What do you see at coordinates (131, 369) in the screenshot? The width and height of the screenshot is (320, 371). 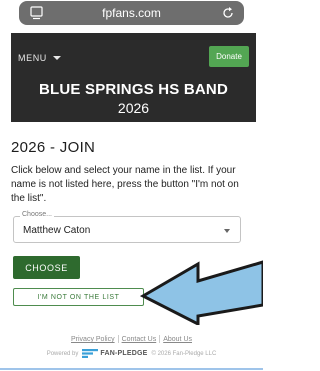 I see `bottom-divider` at bounding box center [131, 369].